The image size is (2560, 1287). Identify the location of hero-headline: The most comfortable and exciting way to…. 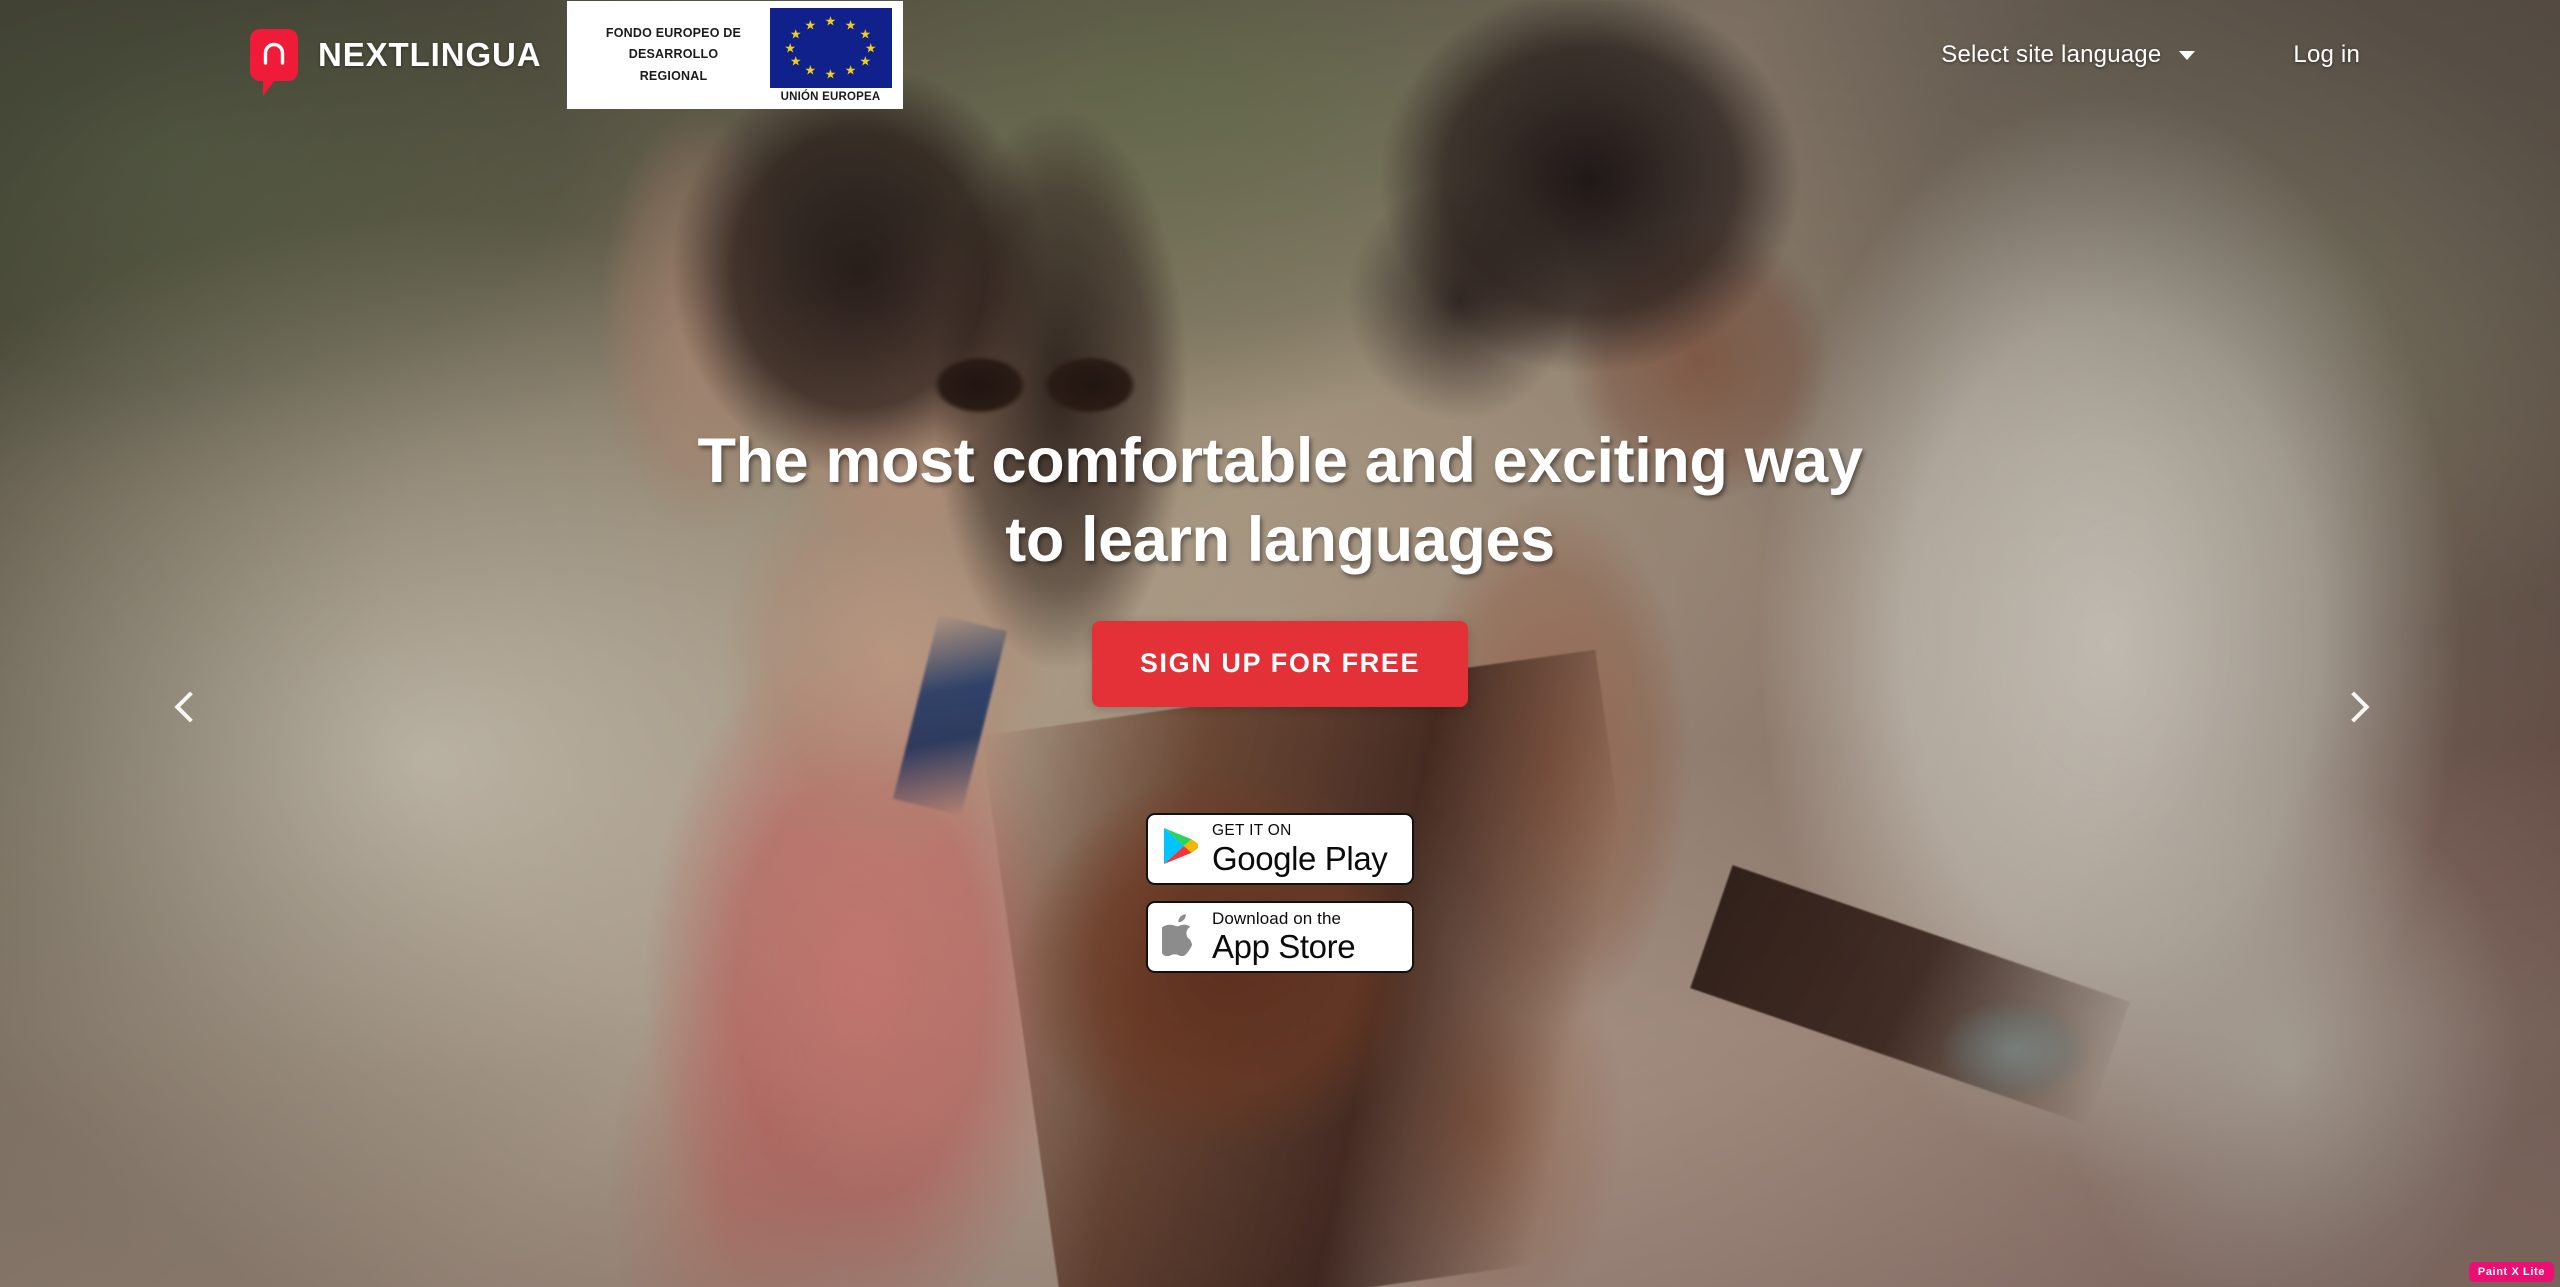
(1280, 501).